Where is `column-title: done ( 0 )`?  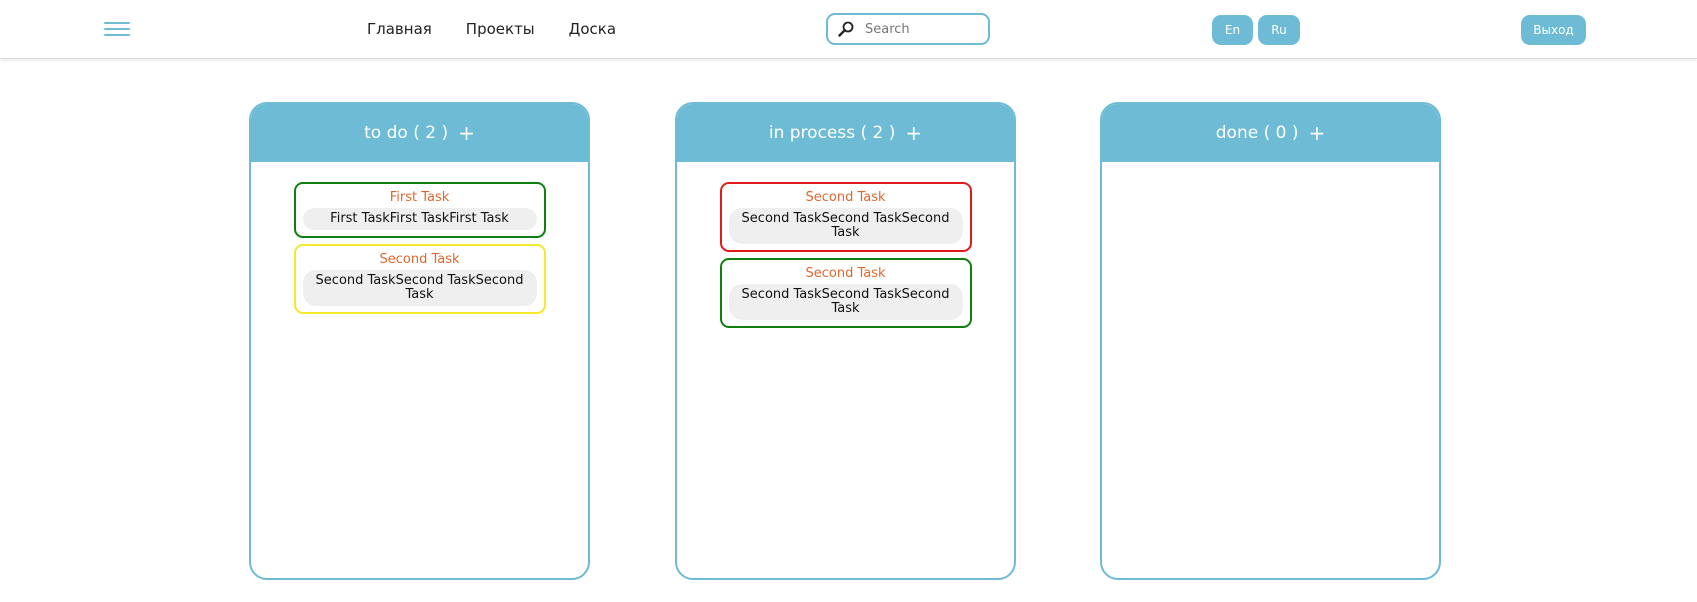
column-title: done ( 0 ) is located at coordinates (1257, 133).